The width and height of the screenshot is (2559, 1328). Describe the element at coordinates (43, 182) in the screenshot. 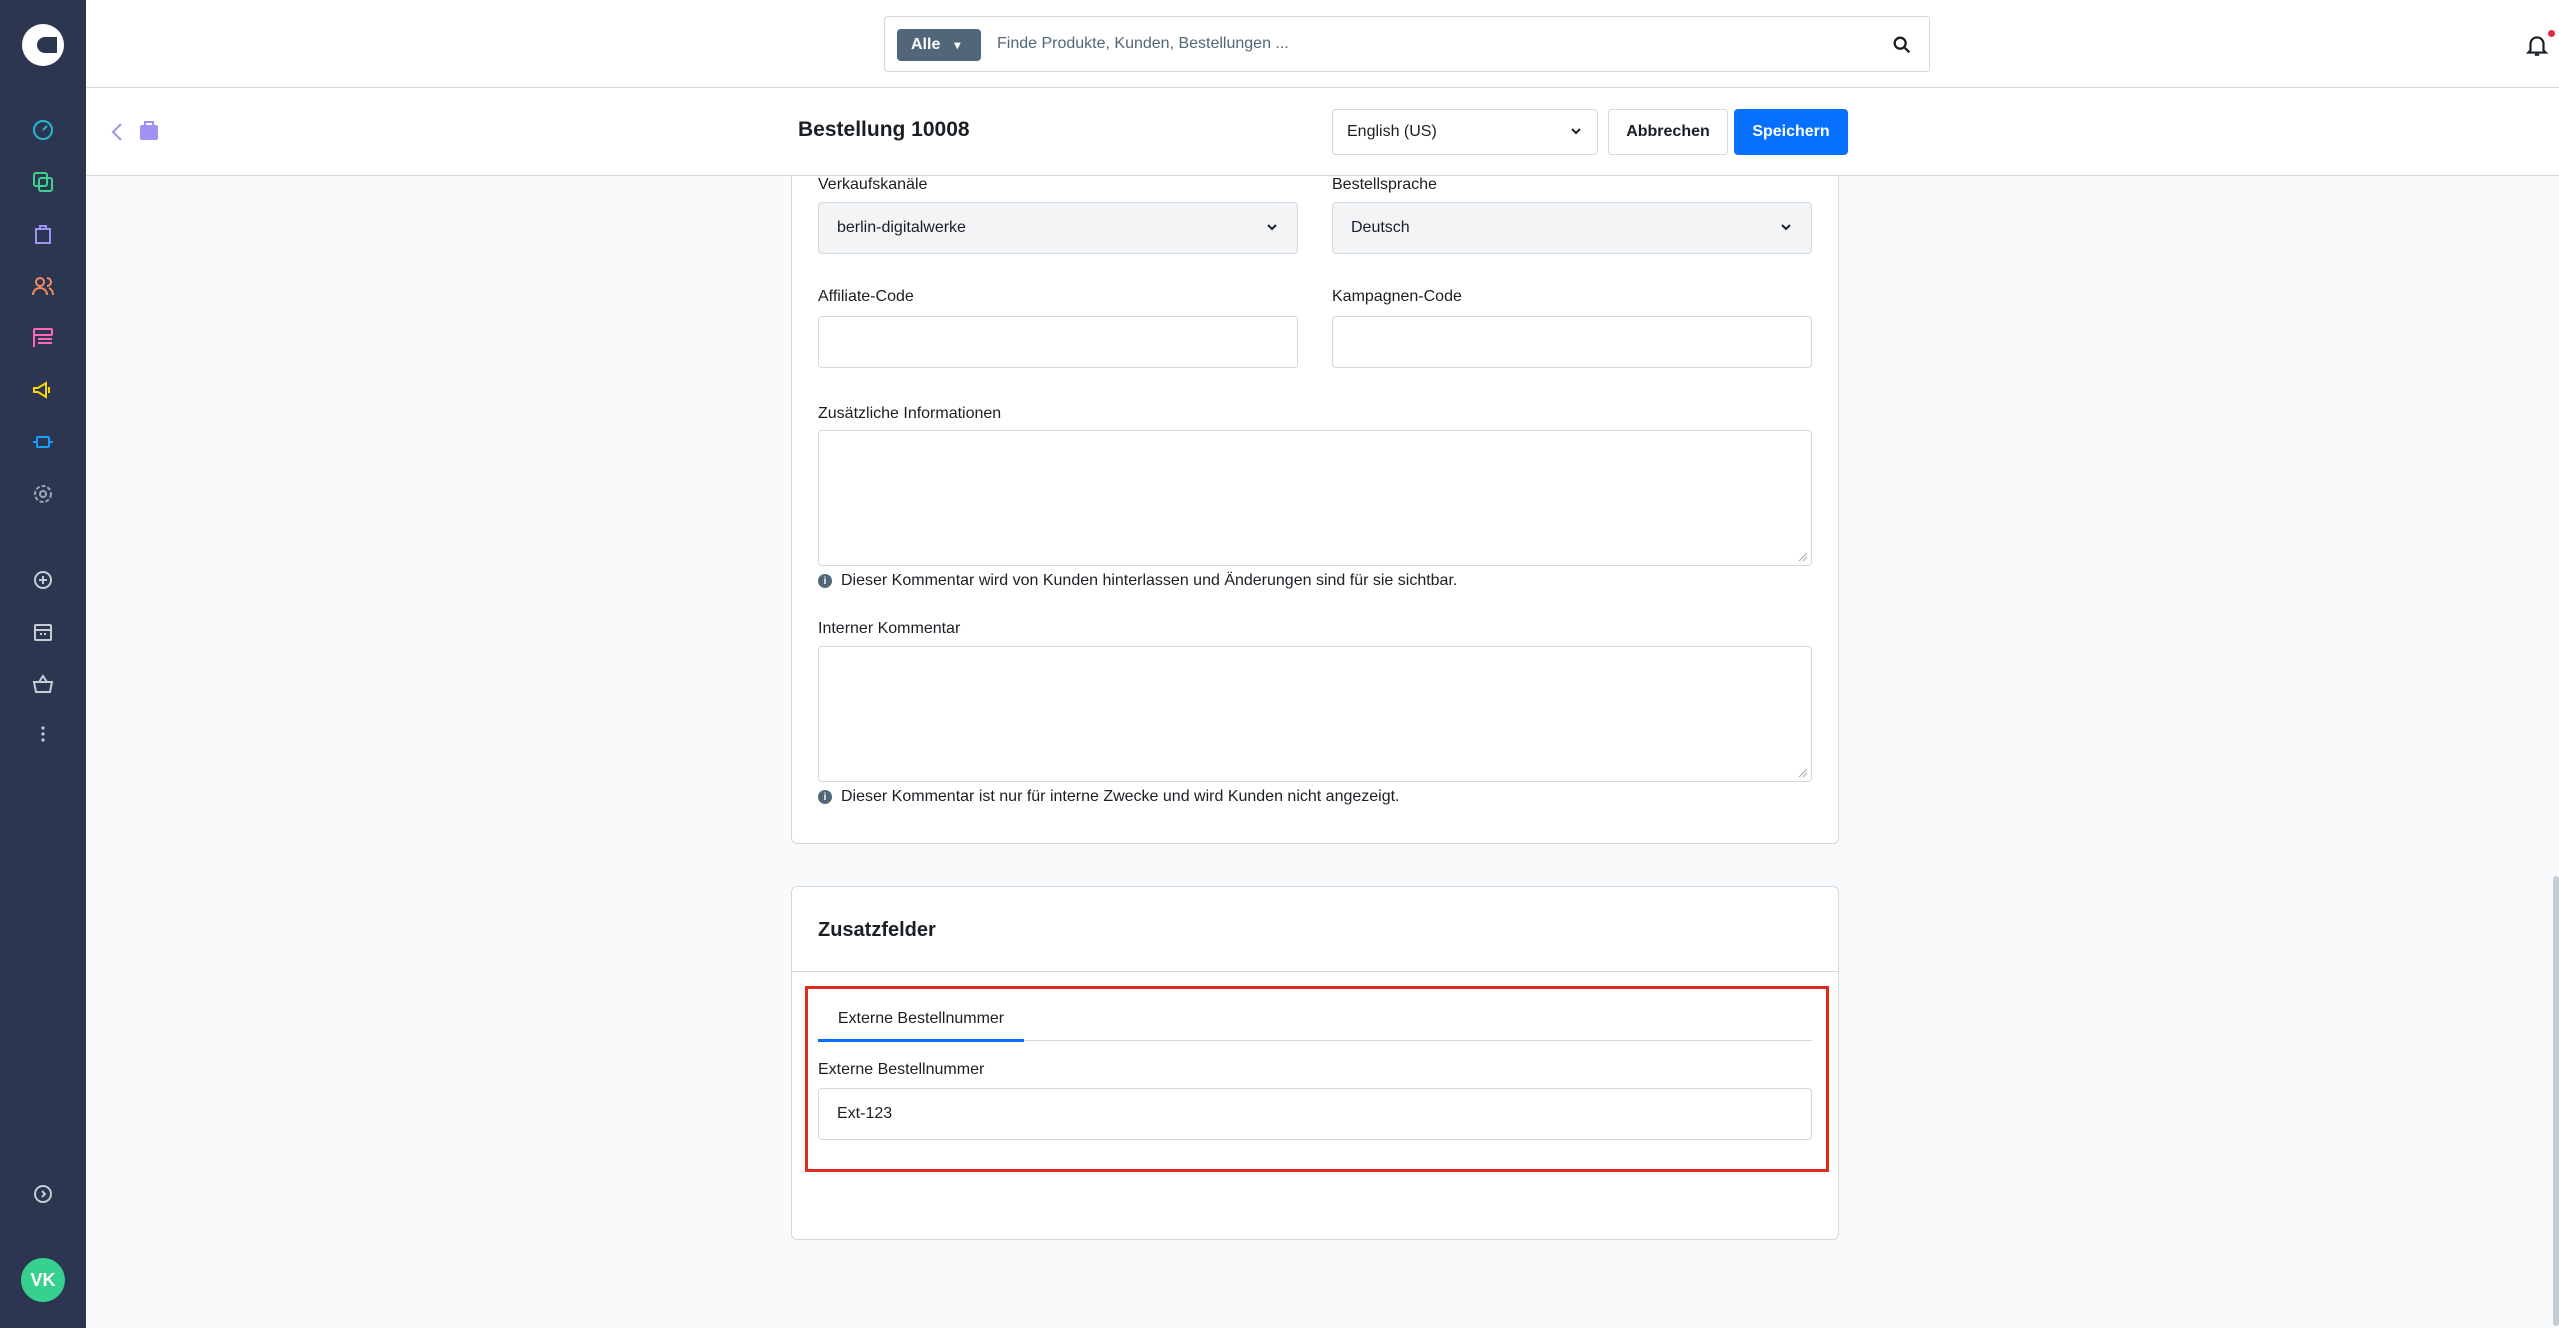

I see `catalogues-icon` at that location.